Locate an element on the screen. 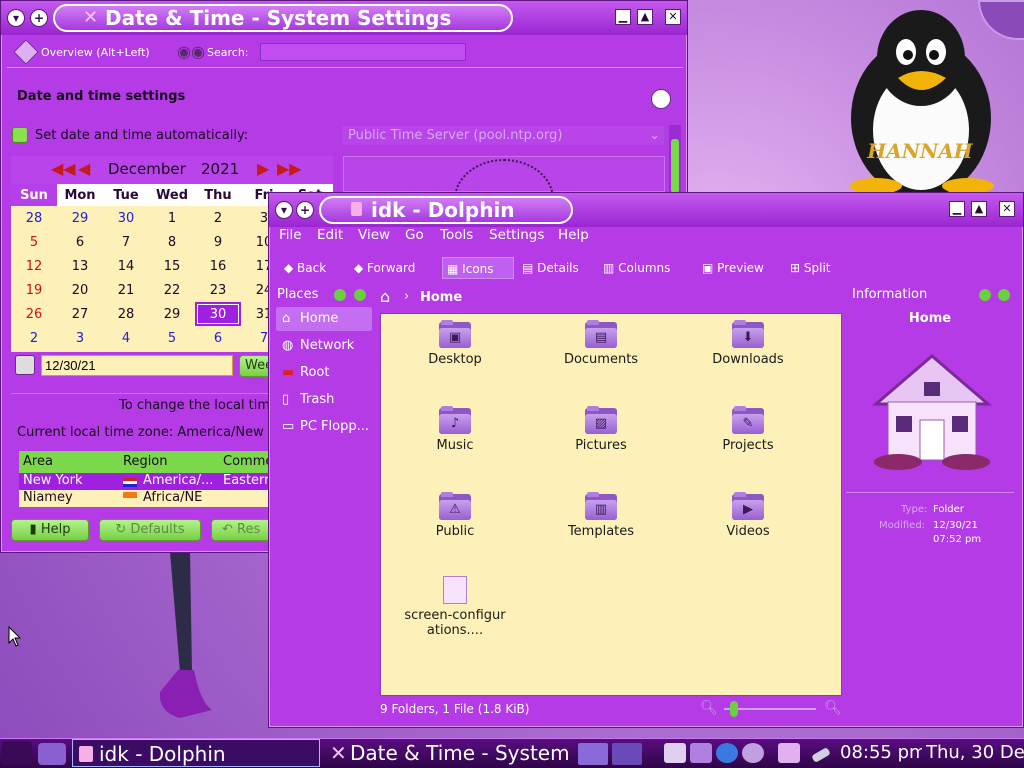  network-globe-icon is located at coordinates (727, 753).